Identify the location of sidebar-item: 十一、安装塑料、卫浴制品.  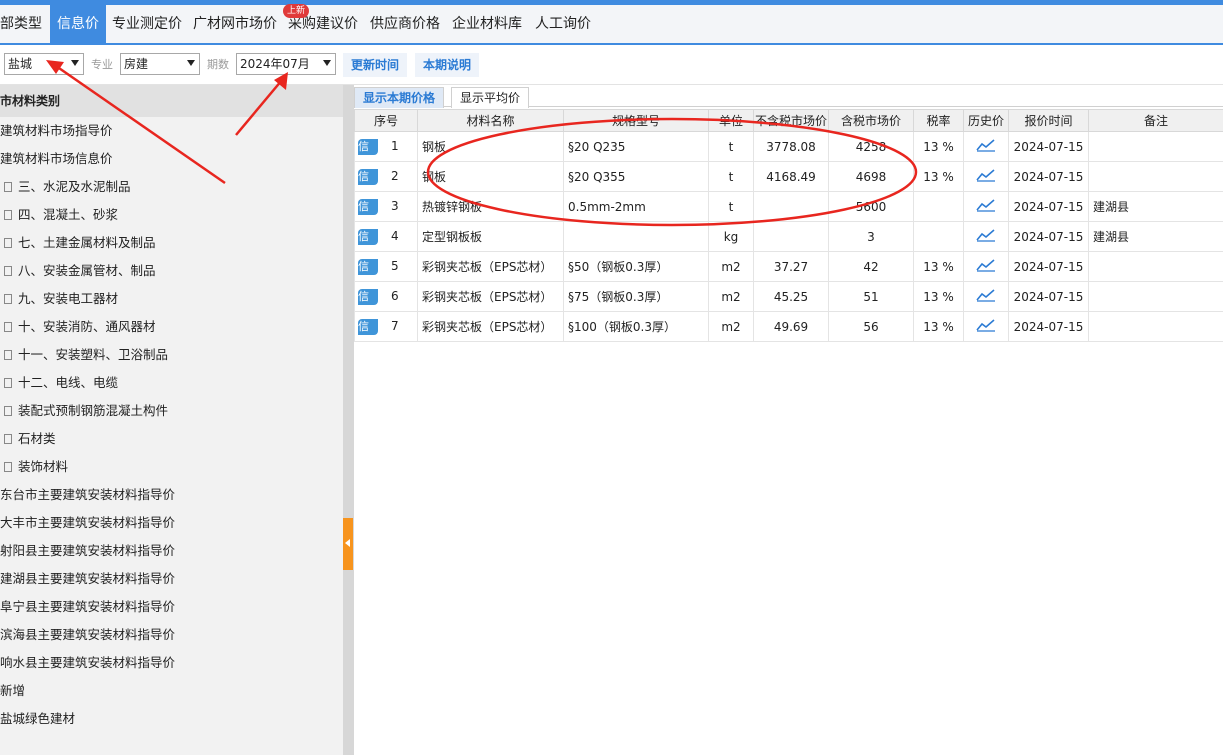
(86, 355).